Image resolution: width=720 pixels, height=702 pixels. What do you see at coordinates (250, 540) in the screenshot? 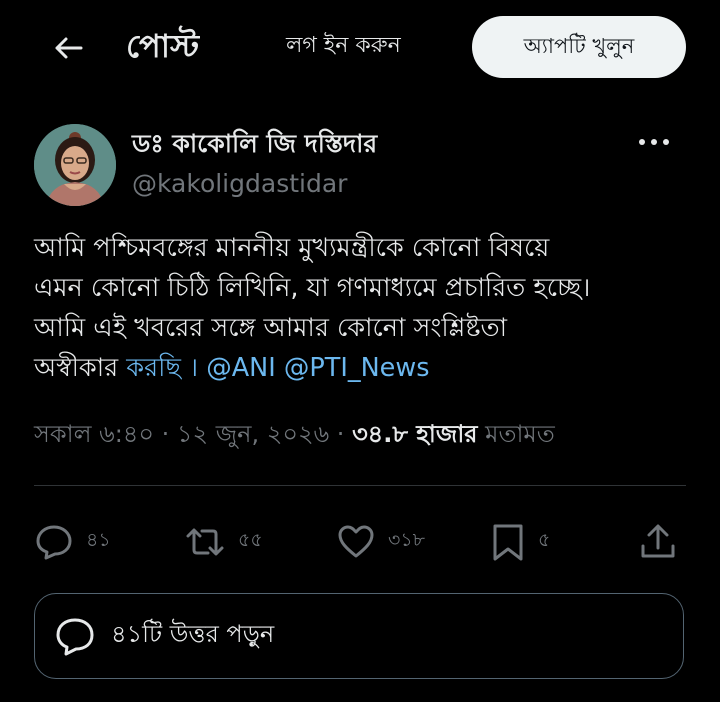
I see `repost-count: ৫৫` at bounding box center [250, 540].